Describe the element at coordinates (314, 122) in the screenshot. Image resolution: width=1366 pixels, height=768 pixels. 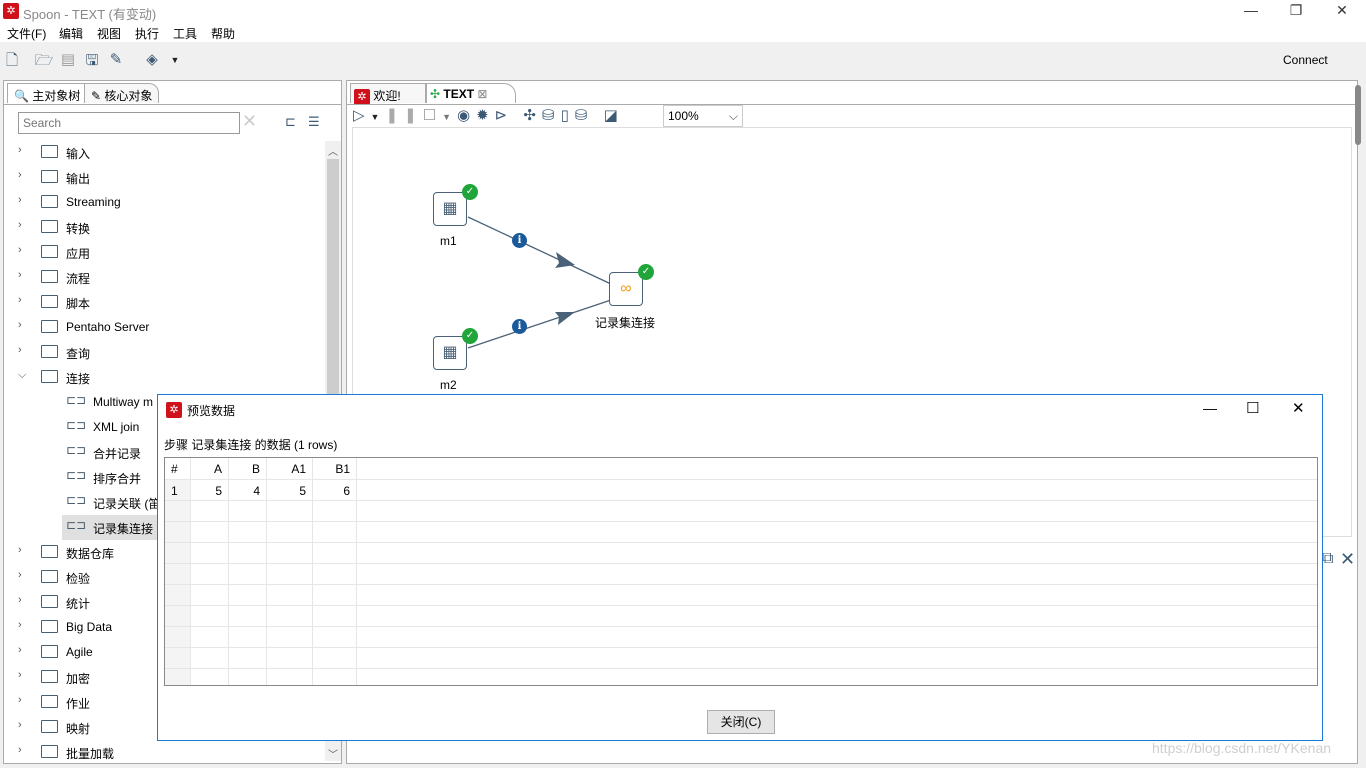
I see `expand-tree-icon: ☰` at that location.